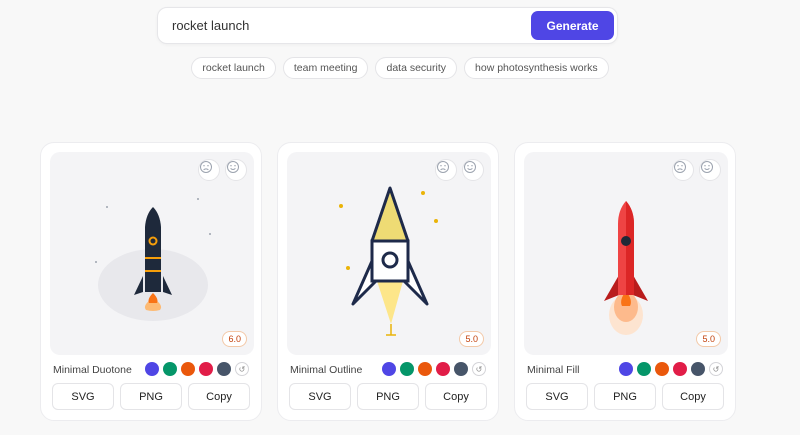 The image size is (800, 435). I want to click on search-bar: Generate, so click(387, 25).